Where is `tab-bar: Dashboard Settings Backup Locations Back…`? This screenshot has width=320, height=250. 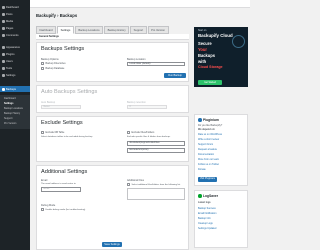
tab-bar: Dashboard Settings Backup Locations Back… is located at coordinates (102, 30).